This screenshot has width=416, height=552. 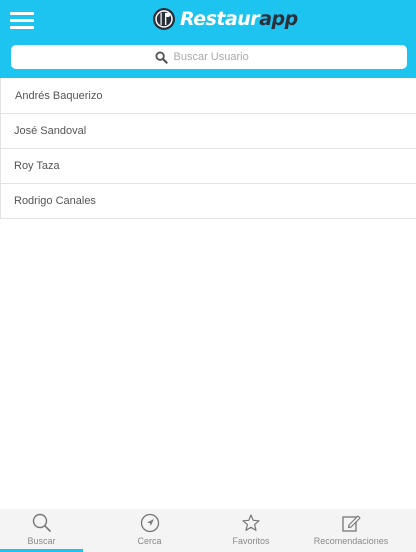 I want to click on tab-favoritos: Favoritos, so click(x=251, y=530).